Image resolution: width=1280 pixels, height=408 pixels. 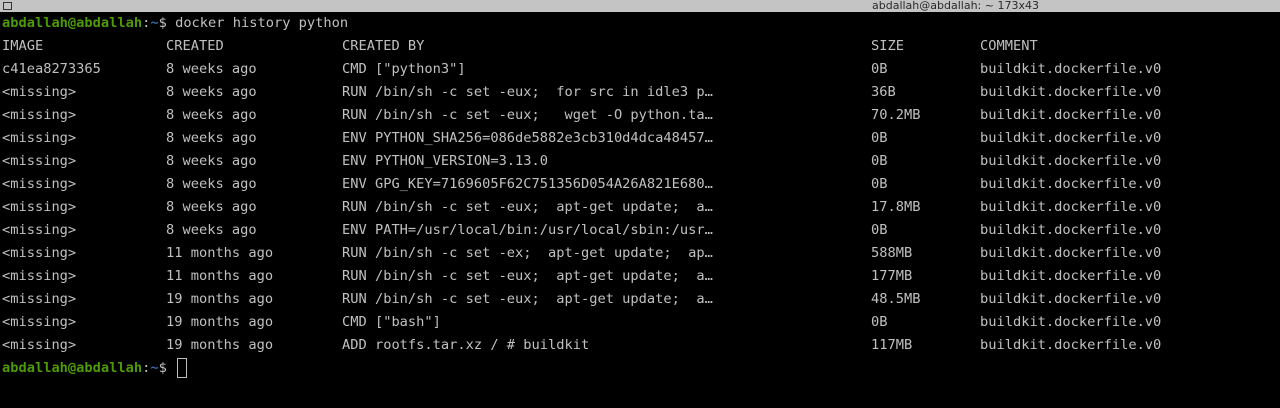 What do you see at coordinates (896, 299) in the screenshot?
I see `cell-size: 48.5MB` at bounding box center [896, 299].